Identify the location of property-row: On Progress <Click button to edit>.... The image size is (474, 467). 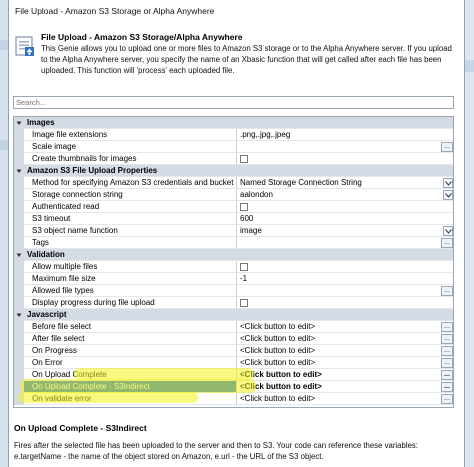
(233, 351).